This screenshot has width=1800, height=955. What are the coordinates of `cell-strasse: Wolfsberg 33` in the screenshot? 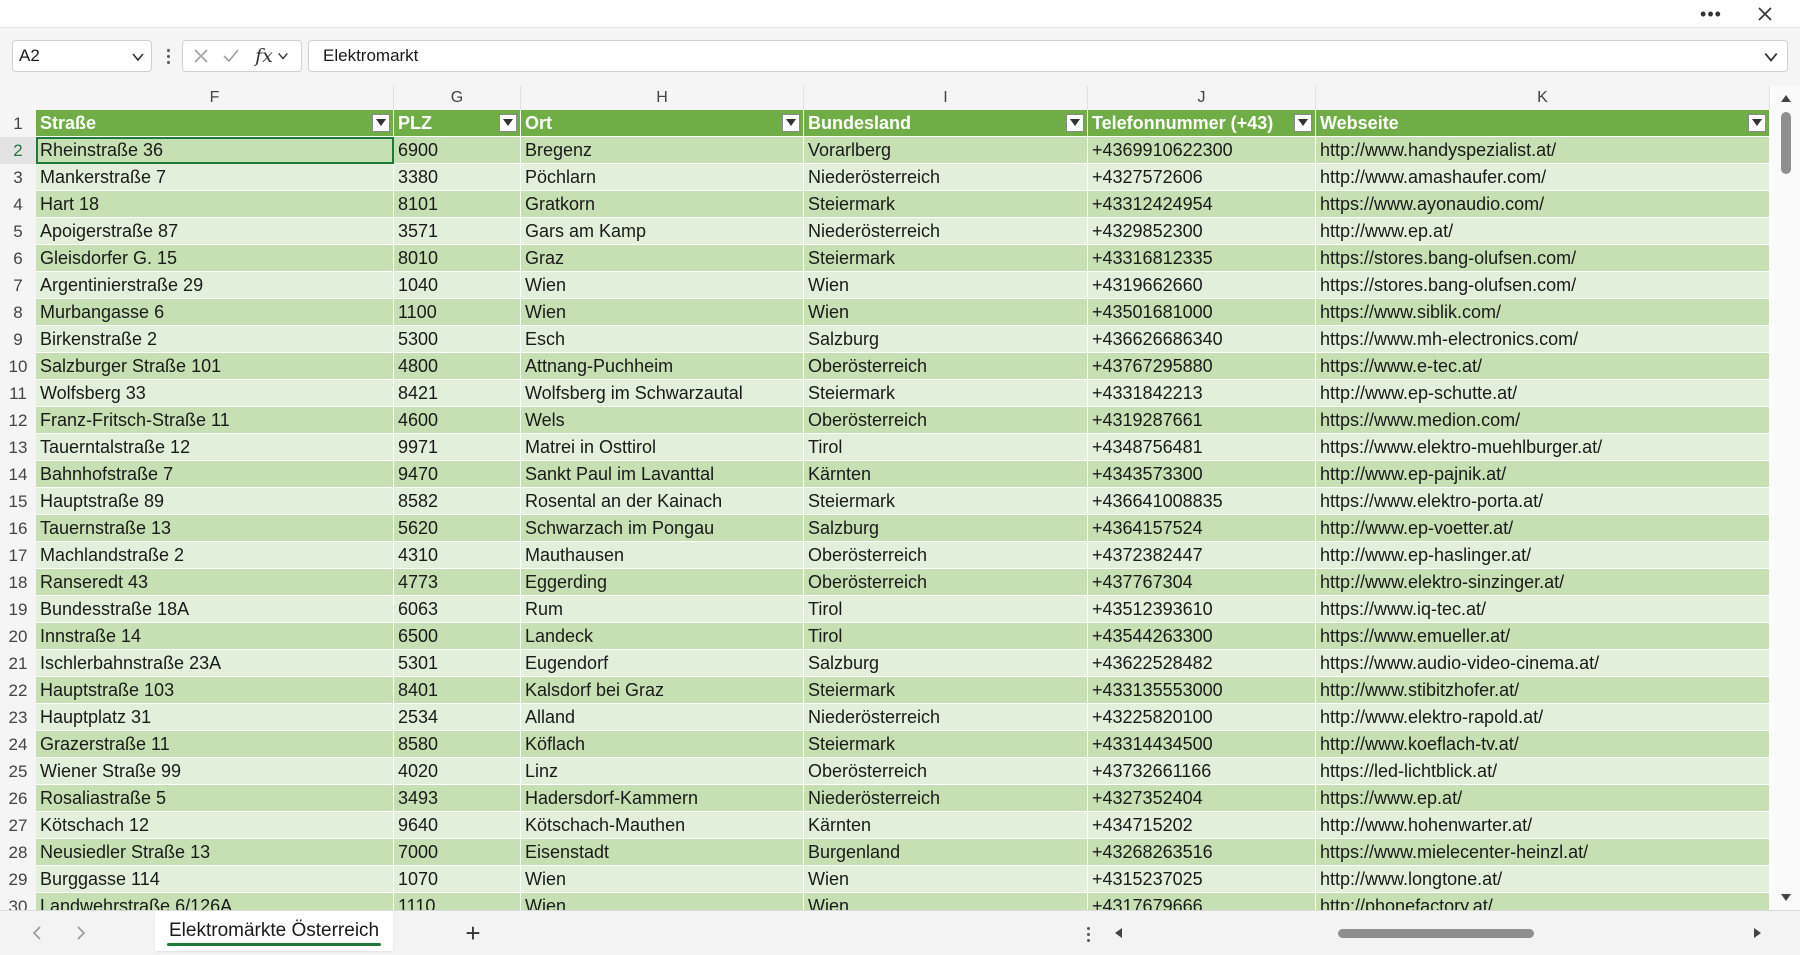 It's located at (215, 393).